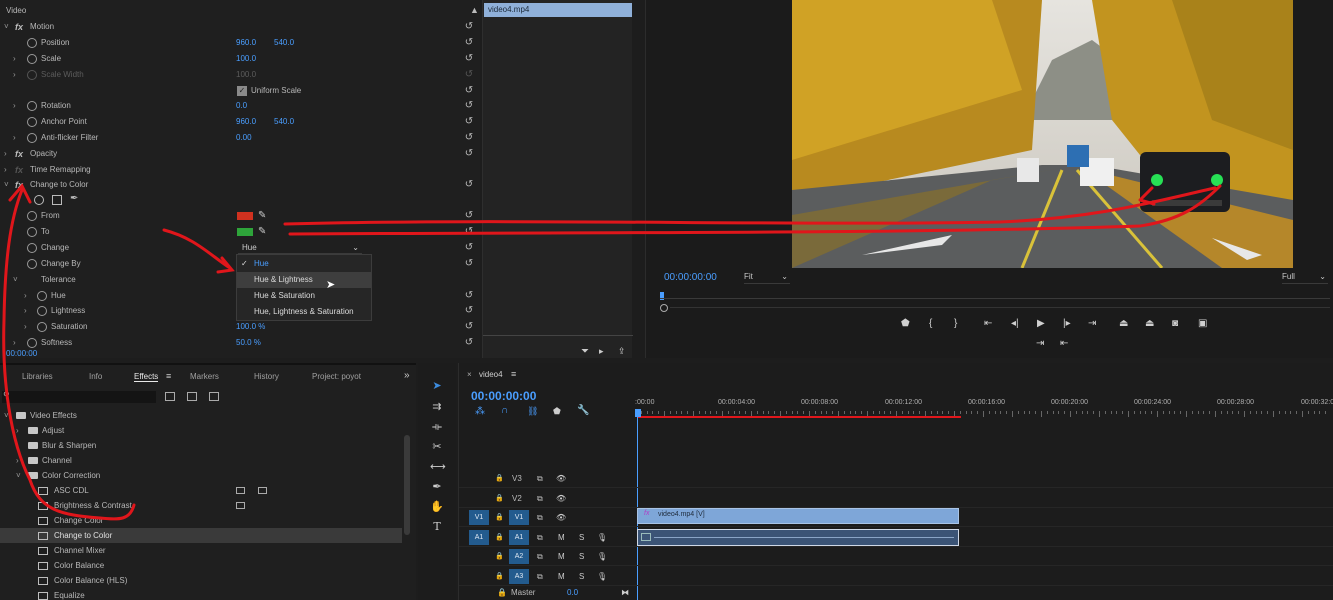 Image resolution: width=1333 pixels, height=600 pixels. What do you see at coordinates (201, 535) in the screenshot?
I see `effects-item: Change to Color` at bounding box center [201, 535].